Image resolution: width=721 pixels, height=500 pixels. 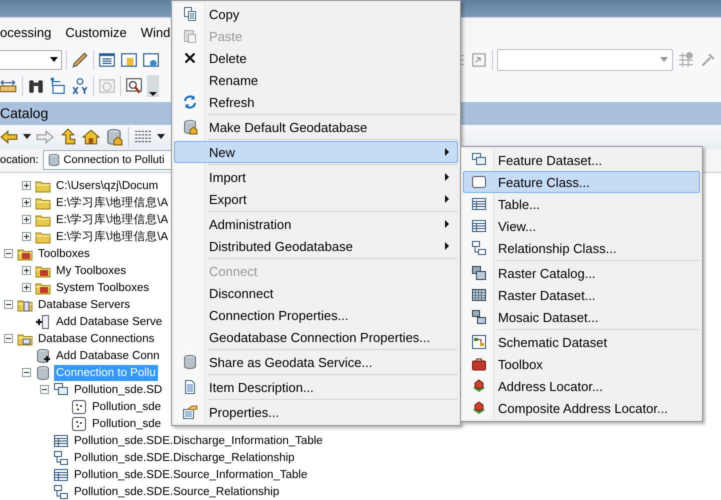 I want to click on xy-point-icon, so click(x=80, y=86).